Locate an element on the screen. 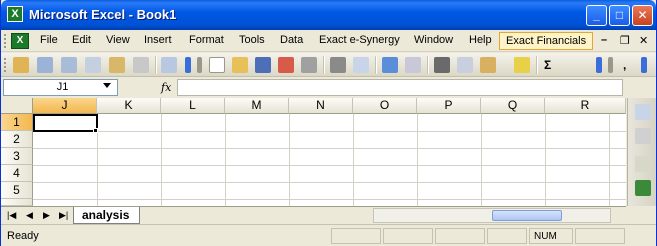  clipboard-pane-icon is located at coordinates (643, 136).